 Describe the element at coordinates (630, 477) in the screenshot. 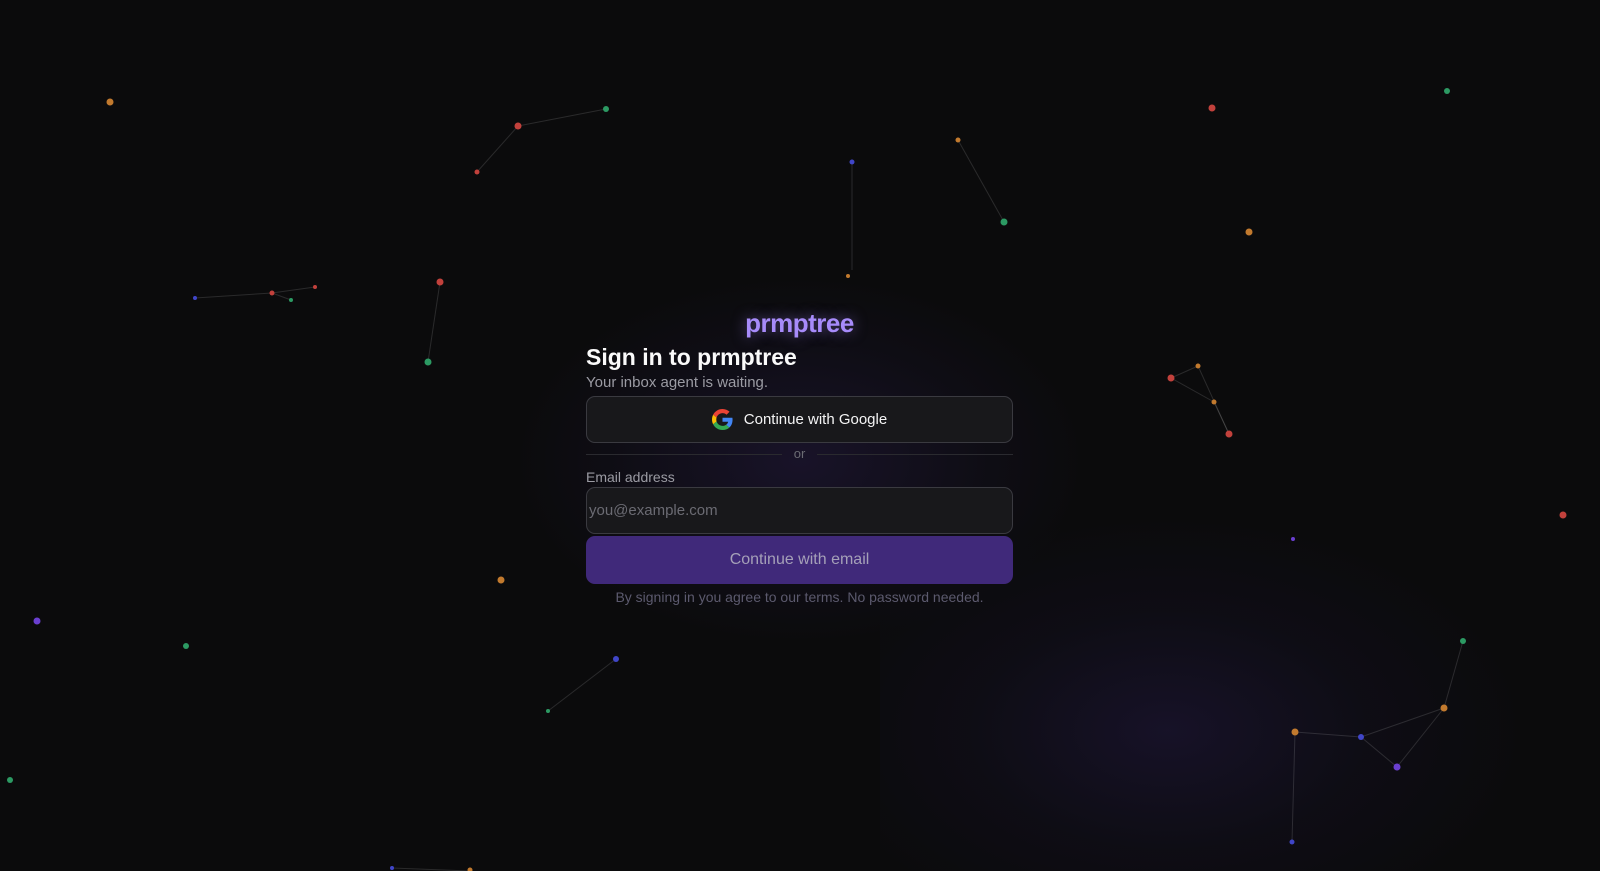

I see `email-label: Email address` at that location.